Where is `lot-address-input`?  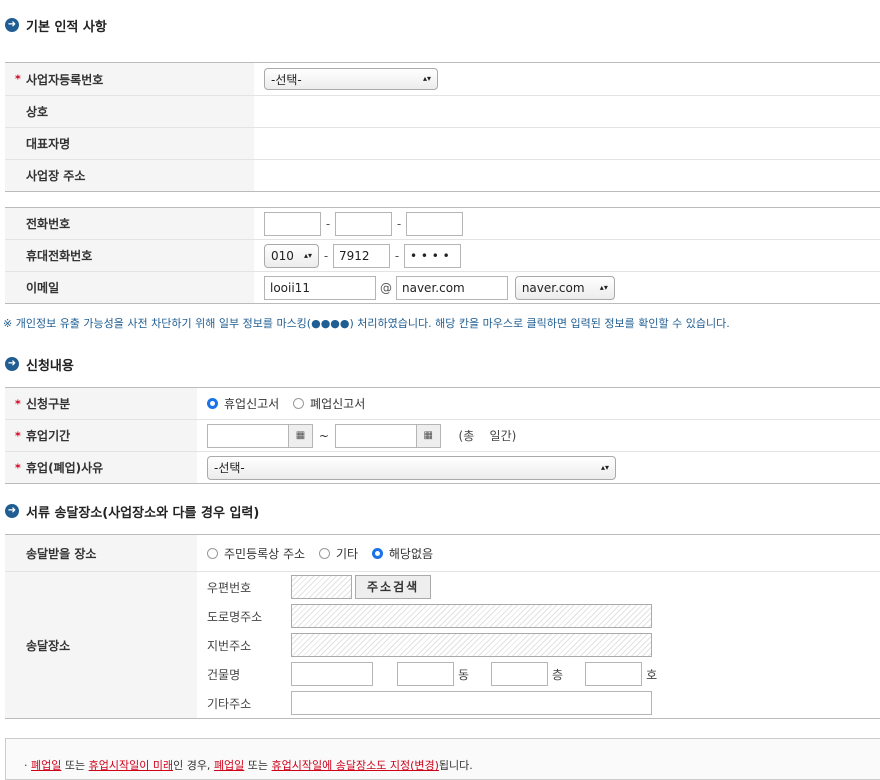
lot-address-input is located at coordinates (471, 645).